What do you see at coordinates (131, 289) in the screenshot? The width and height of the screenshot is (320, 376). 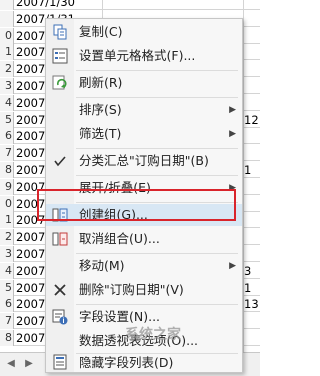 I see `menu-item-label: 删除"订购日期"(V)` at bounding box center [131, 289].